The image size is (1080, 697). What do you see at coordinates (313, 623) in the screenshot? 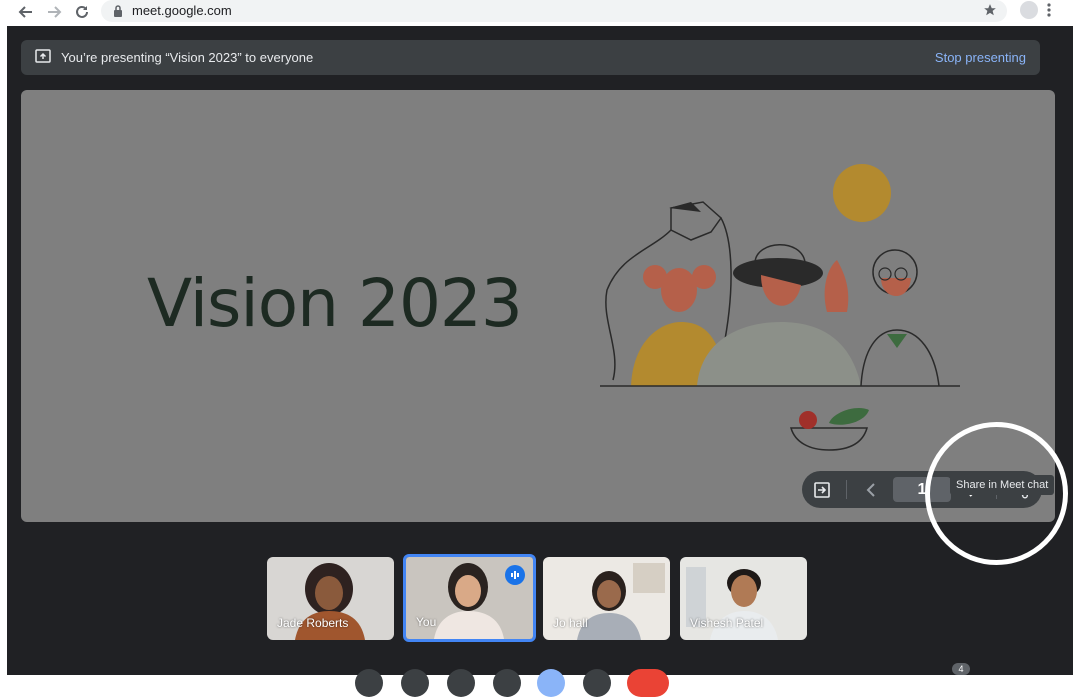
I see `participant-name: Jade Roberts` at bounding box center [313, 623].